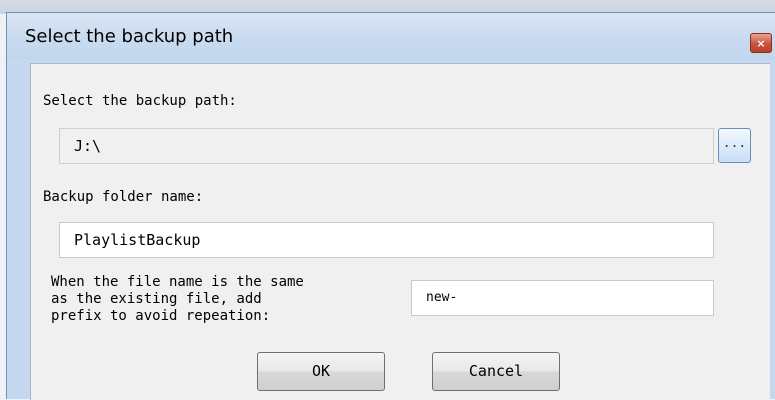 Image resolution: width=775 pixels, height=400 pixels. Describe the element at coordinates (496, 371) in the screenshot. I see `cancel-button: Cancel` at that location.